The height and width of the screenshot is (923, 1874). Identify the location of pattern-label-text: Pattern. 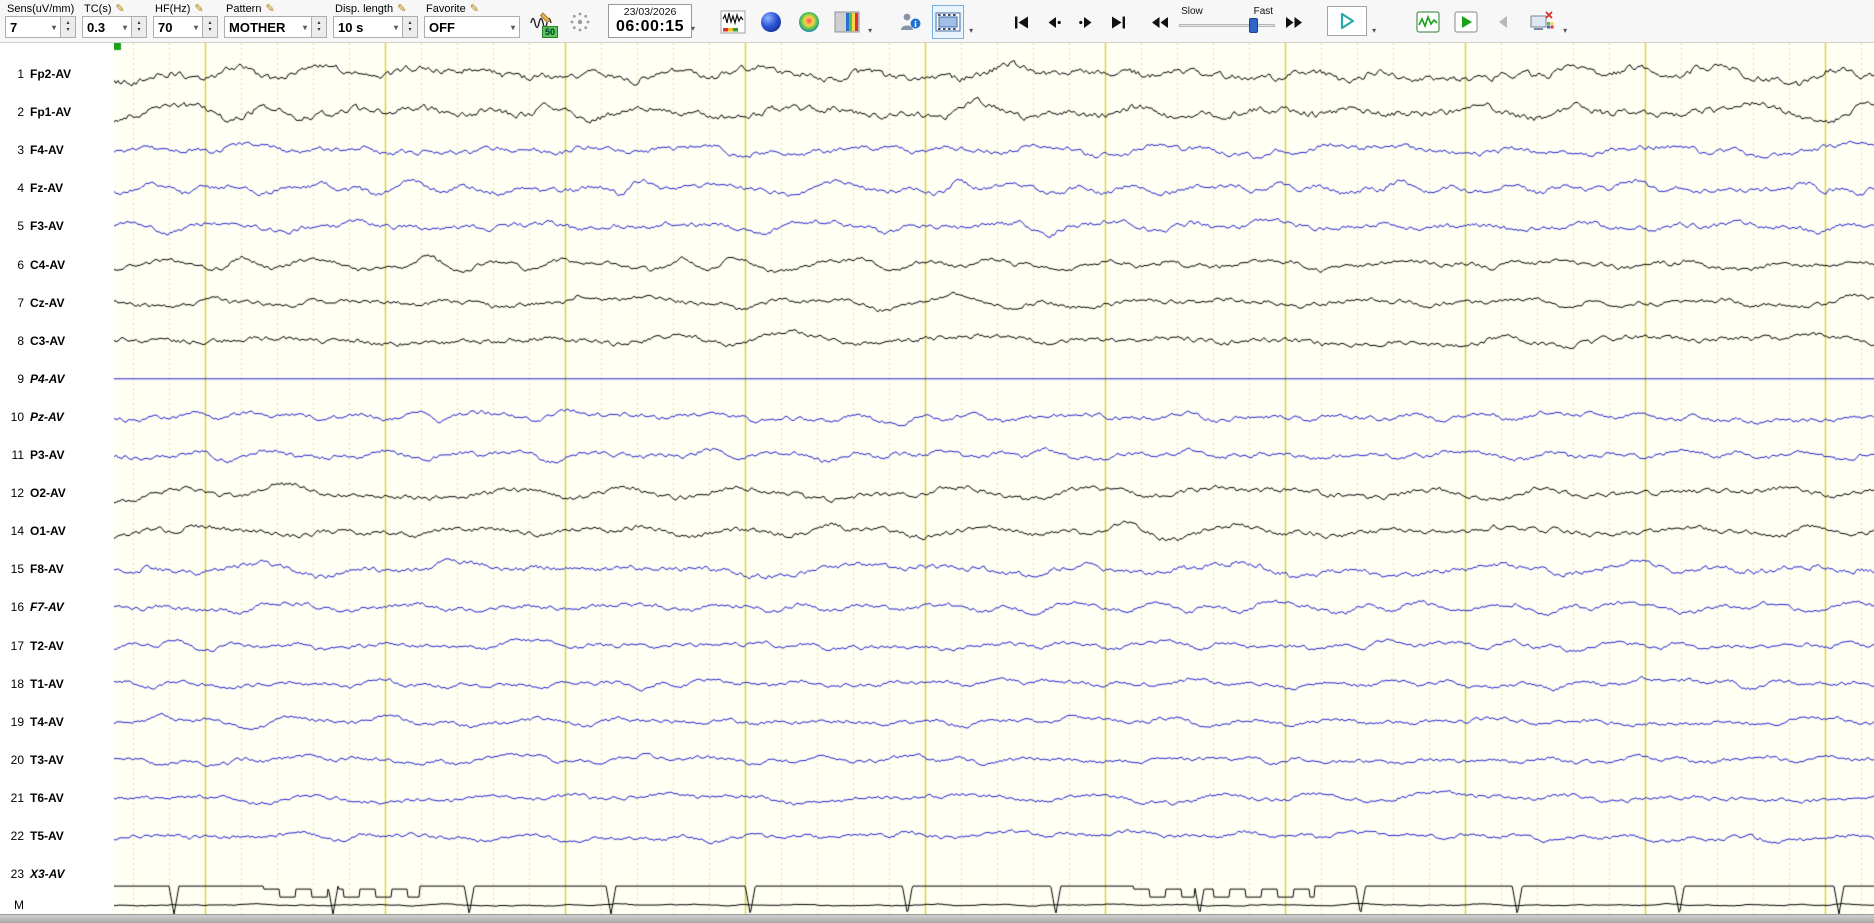
(244, 8).